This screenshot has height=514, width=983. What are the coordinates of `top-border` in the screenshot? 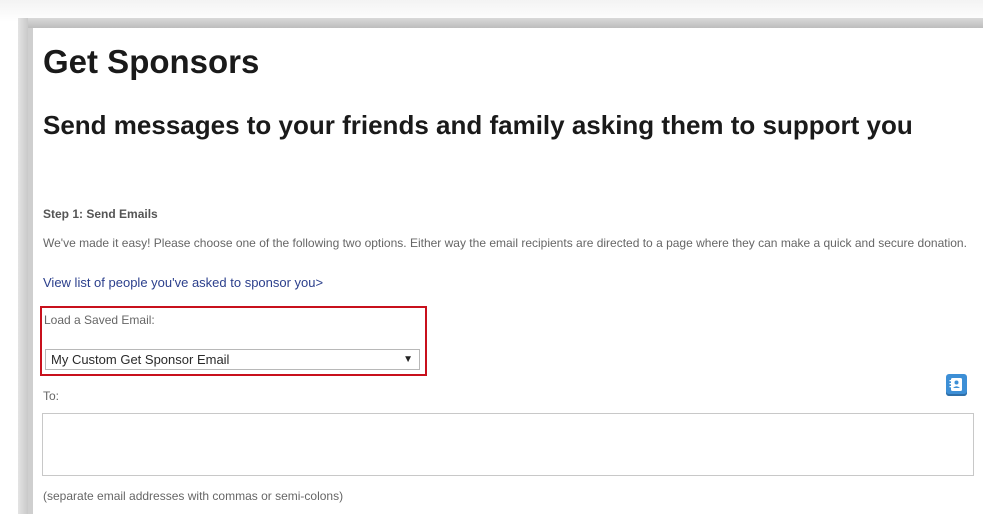 It's located at (500, 23).